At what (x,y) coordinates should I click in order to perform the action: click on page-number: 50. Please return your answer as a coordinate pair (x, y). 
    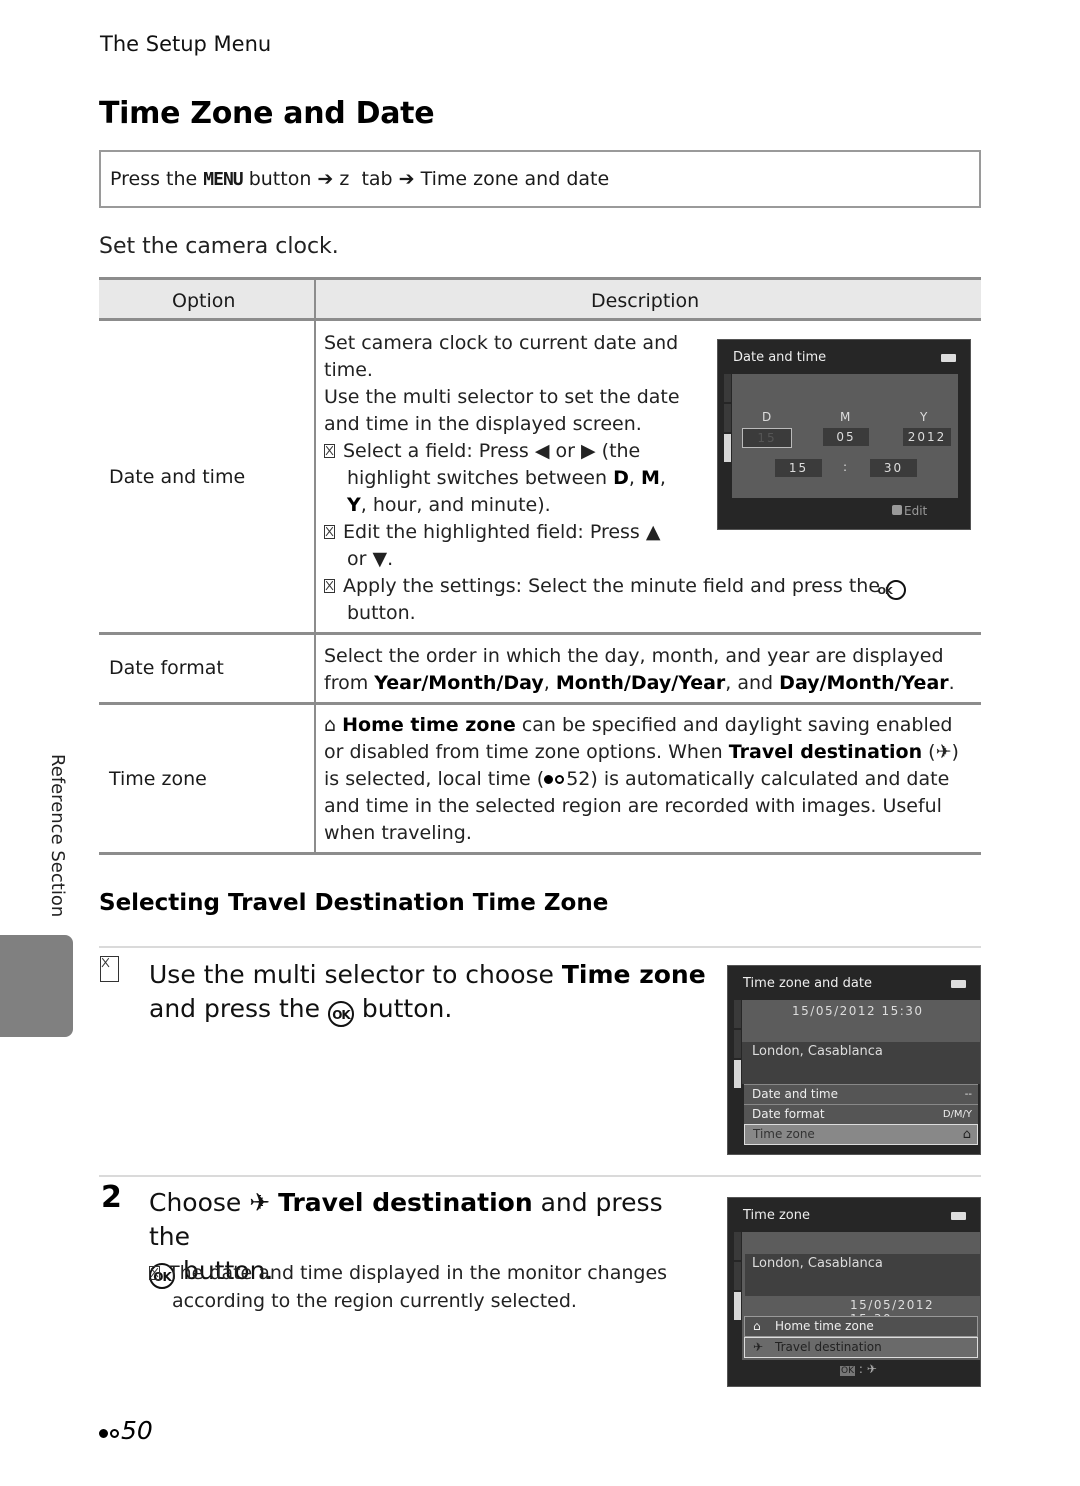
    Looking at the image, I should click on (126, 1430).